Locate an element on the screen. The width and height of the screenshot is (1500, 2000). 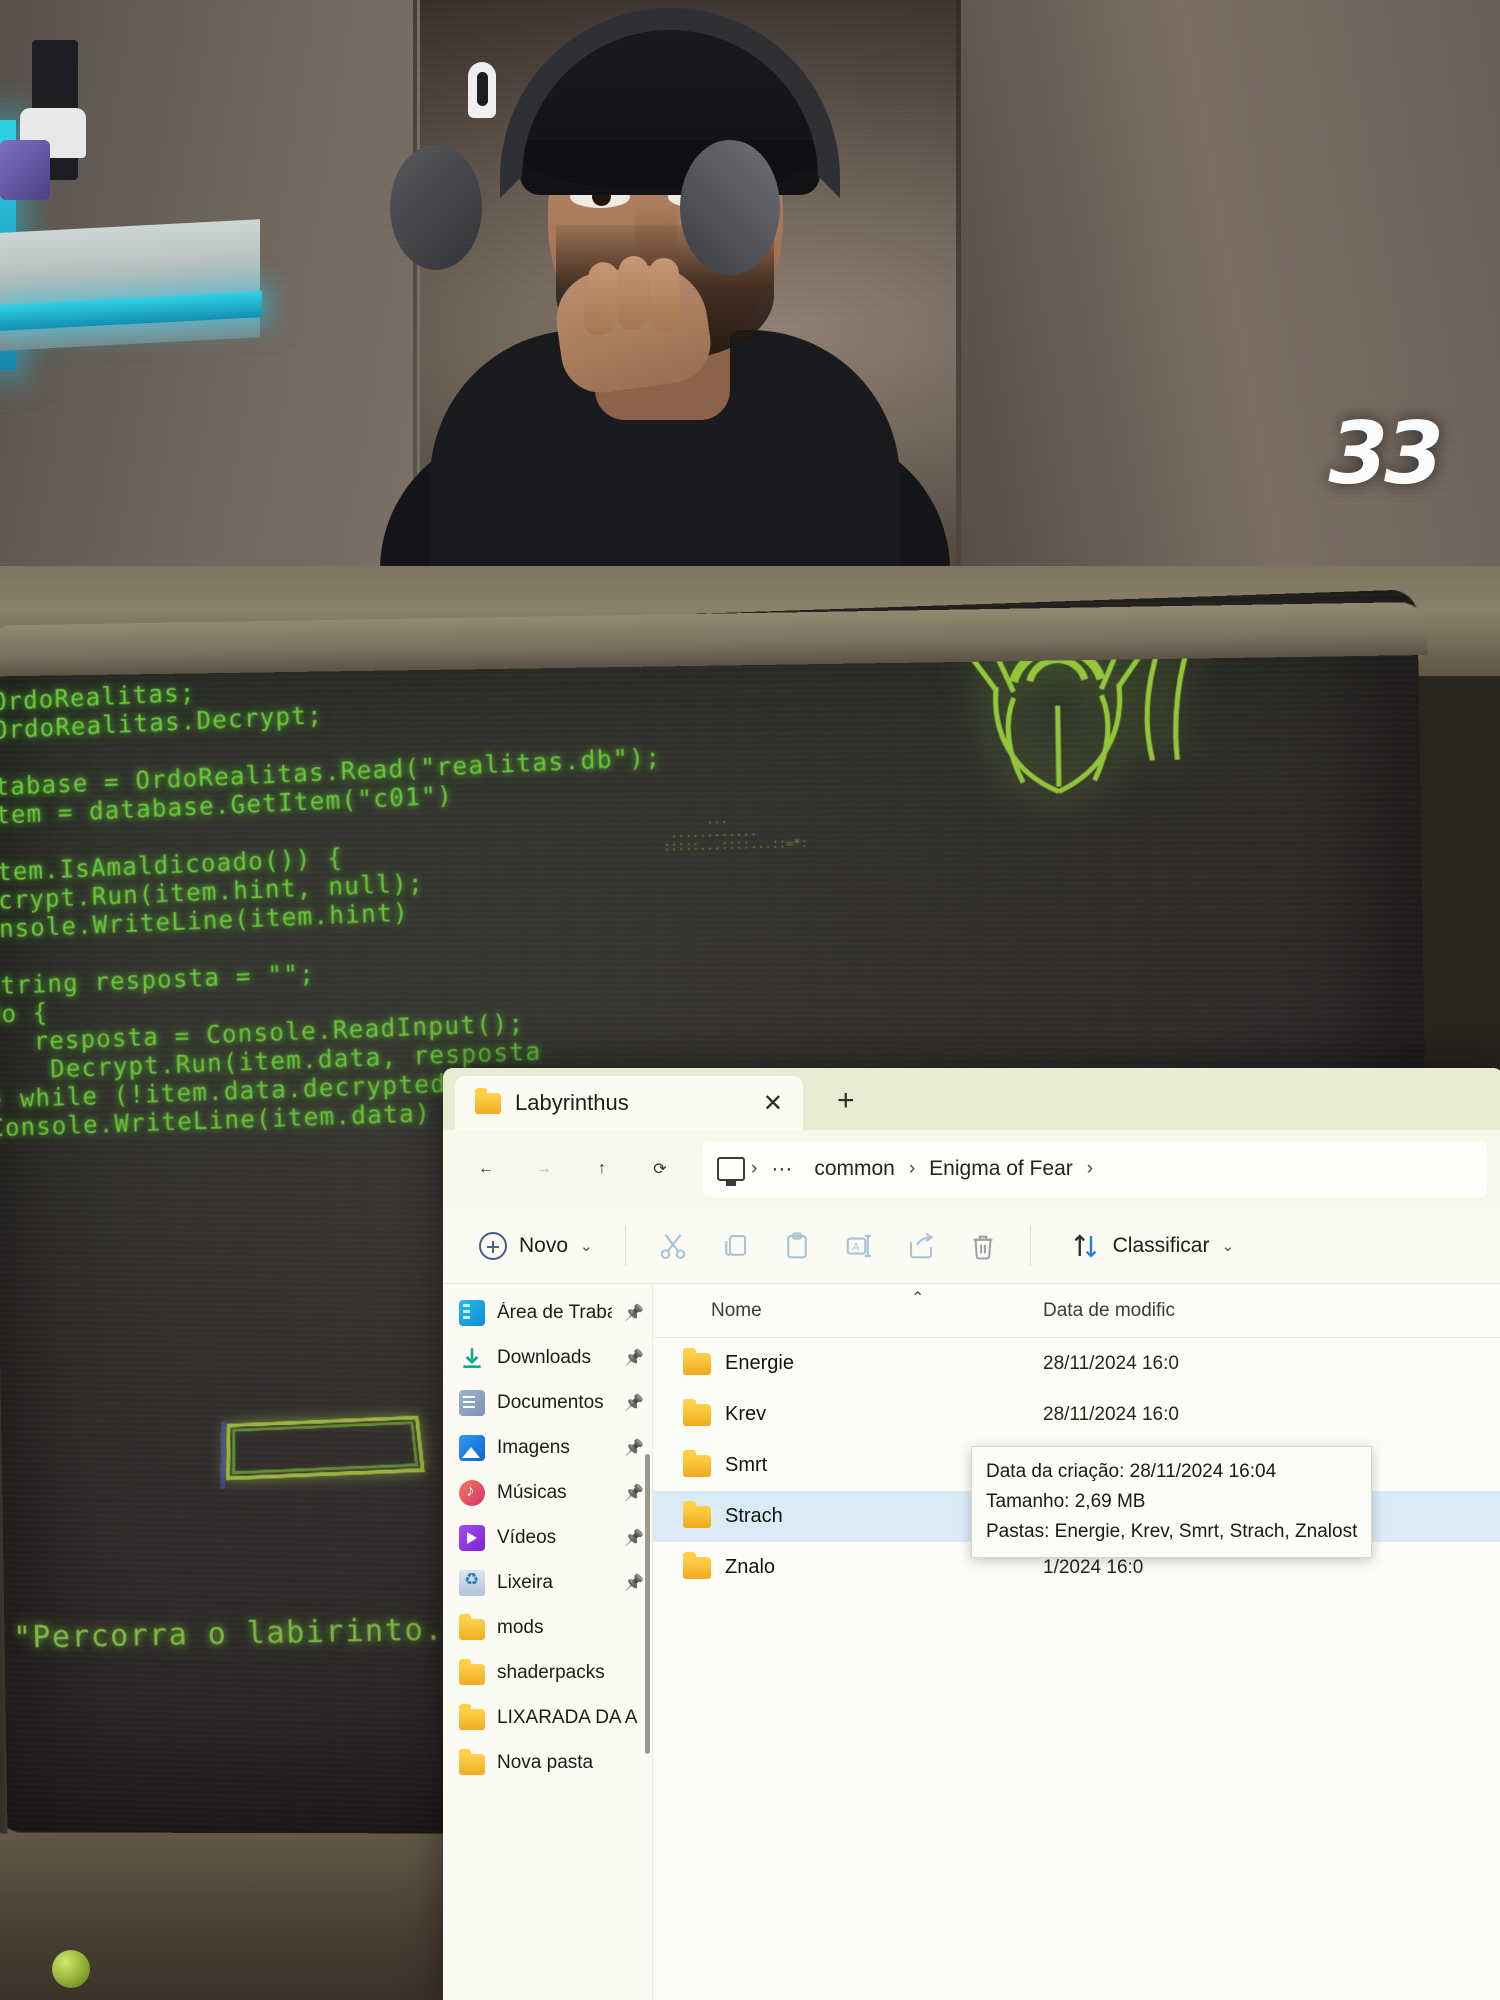
videos-icon is located at coordinates (472, 1537).